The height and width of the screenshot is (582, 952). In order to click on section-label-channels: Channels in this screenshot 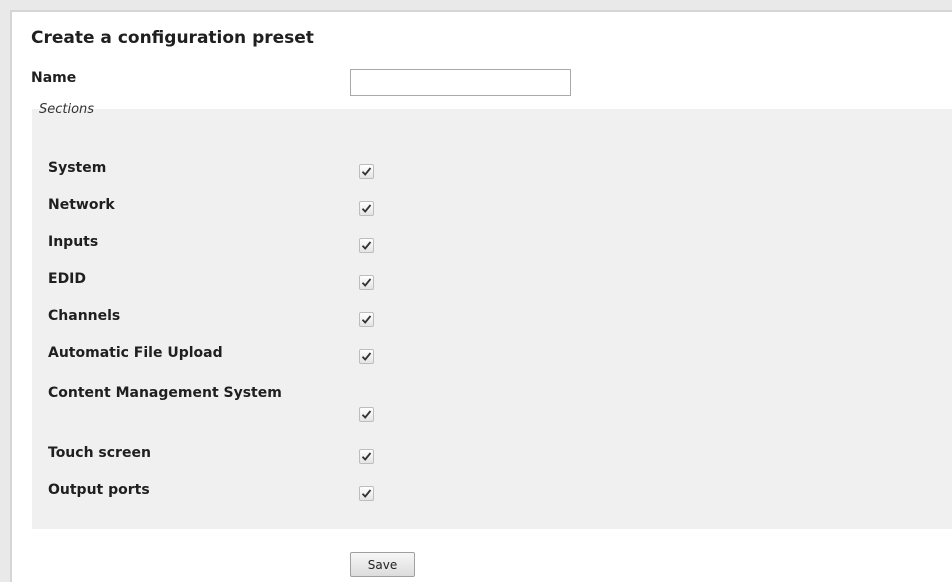, I will do `click(84, 316)`.